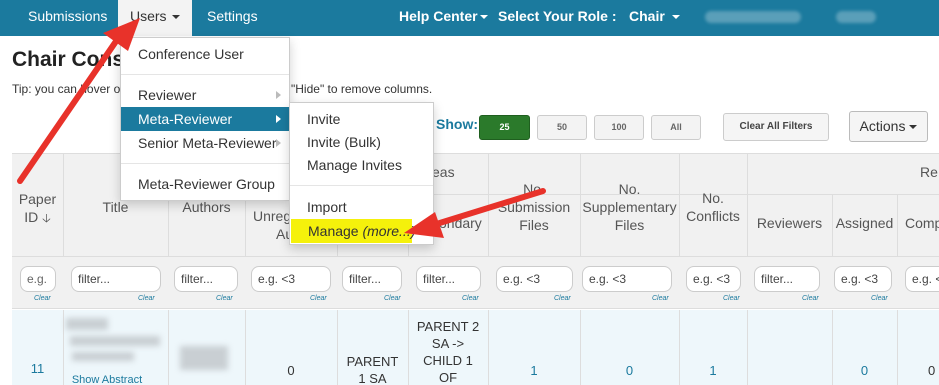 The height and width of the screenshot is (385, 939). Describe the element at coordinates (504, 127) in the screenshot. I see `page-size-25-button: 25` at that location.